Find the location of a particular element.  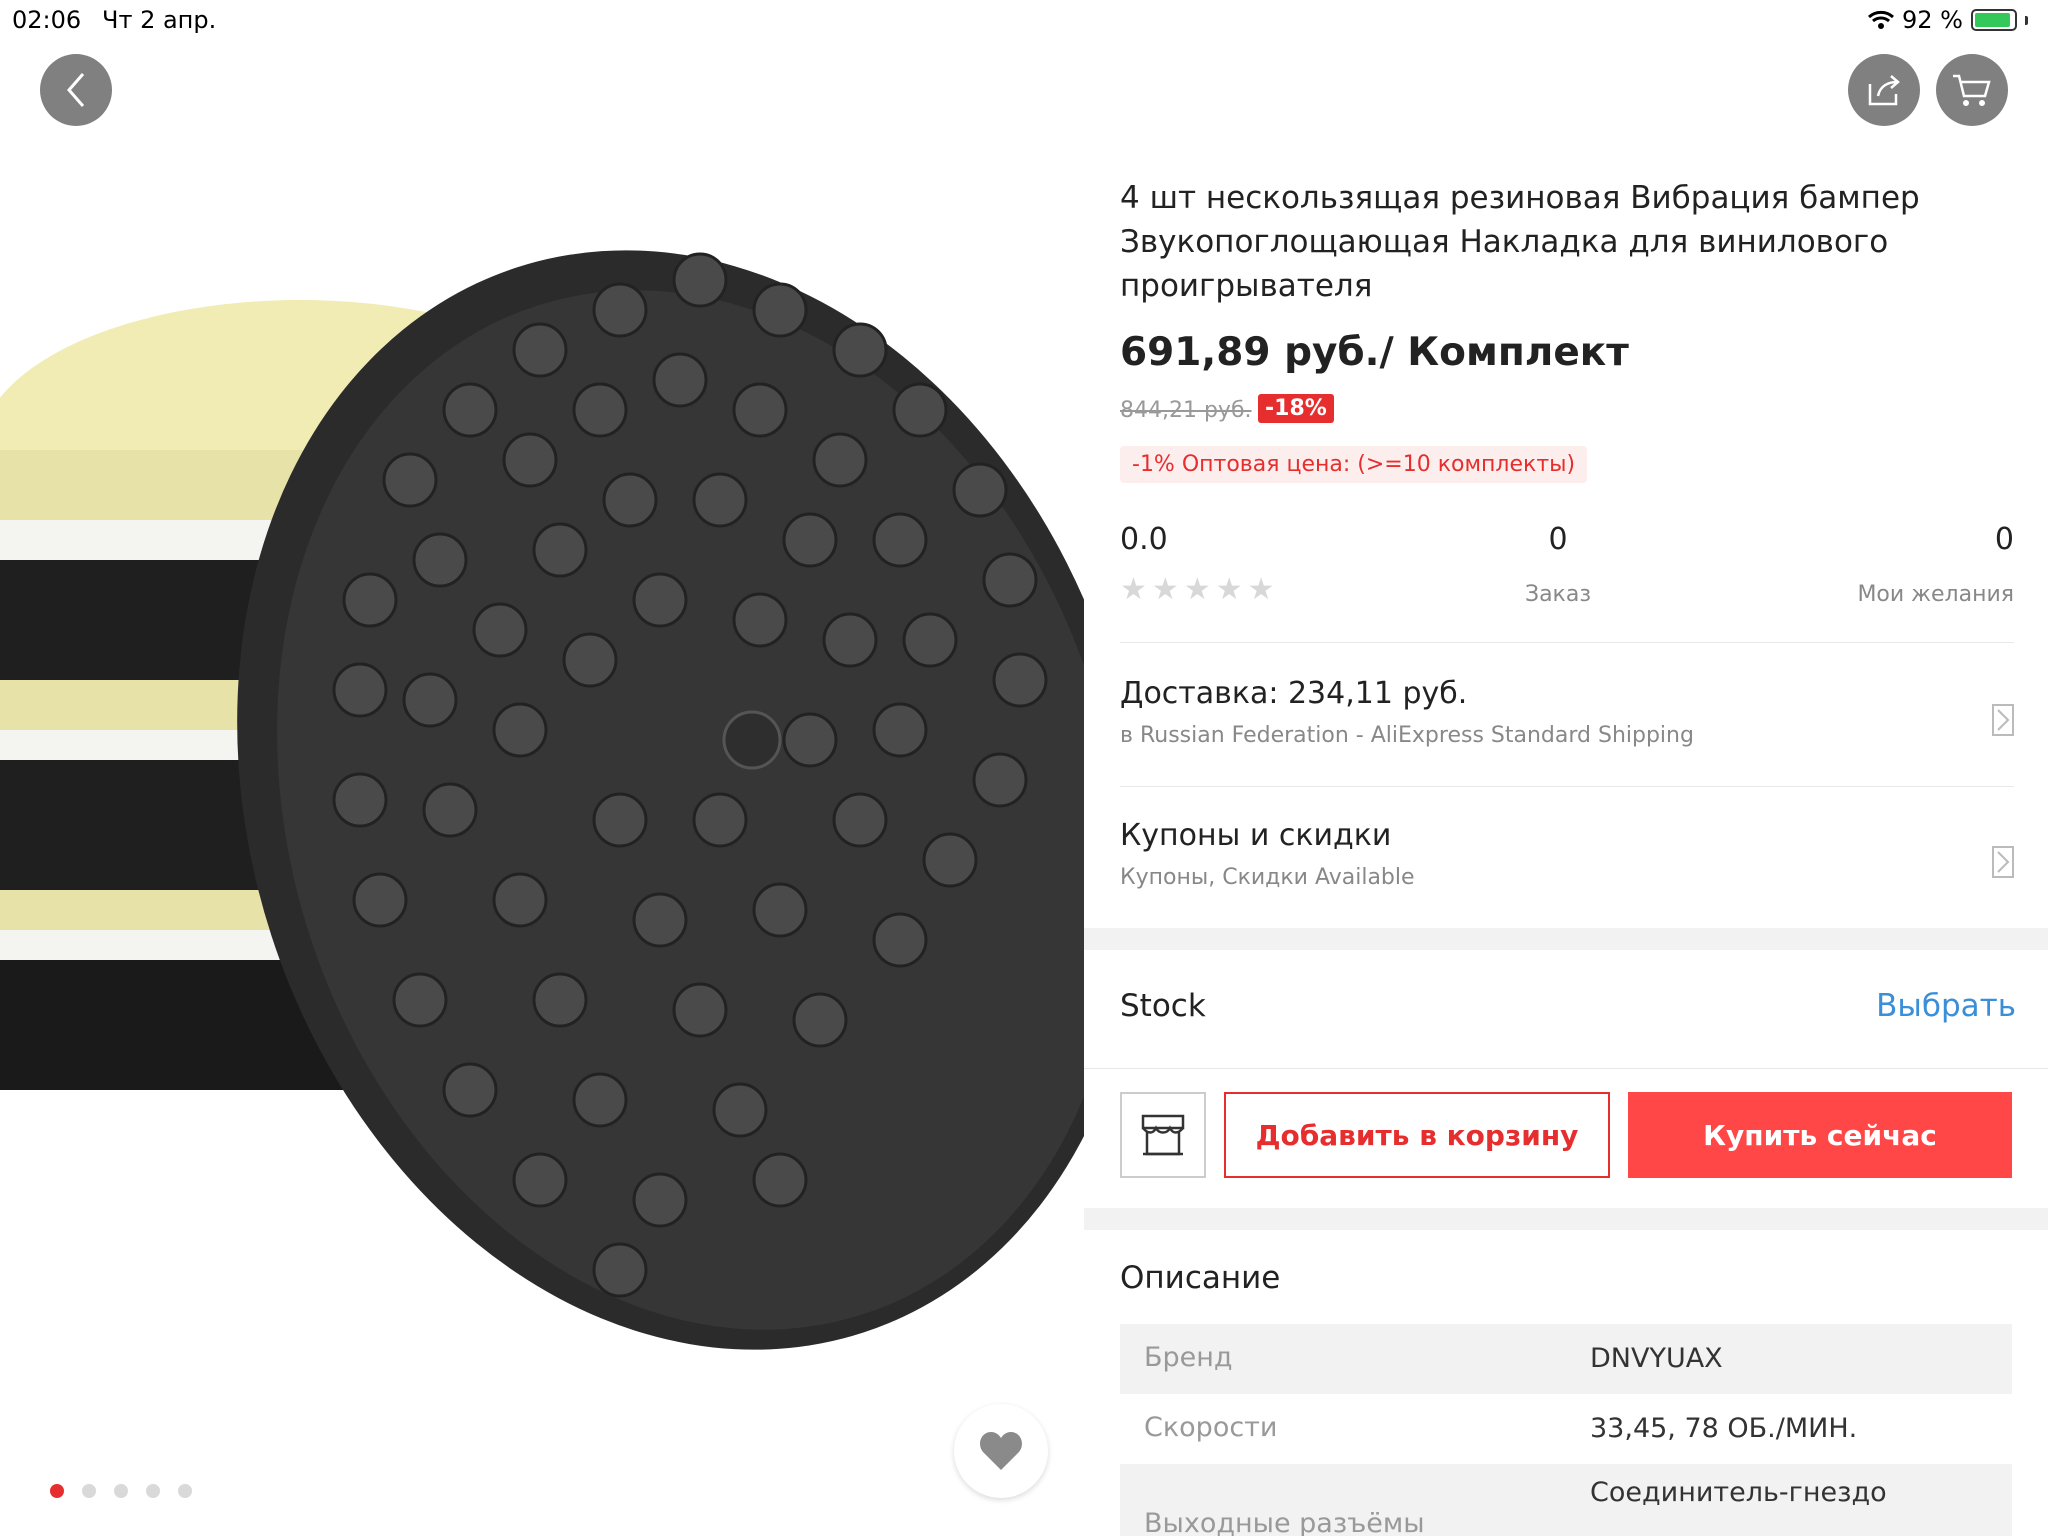

share-button is located at coordinates (1884, 90).